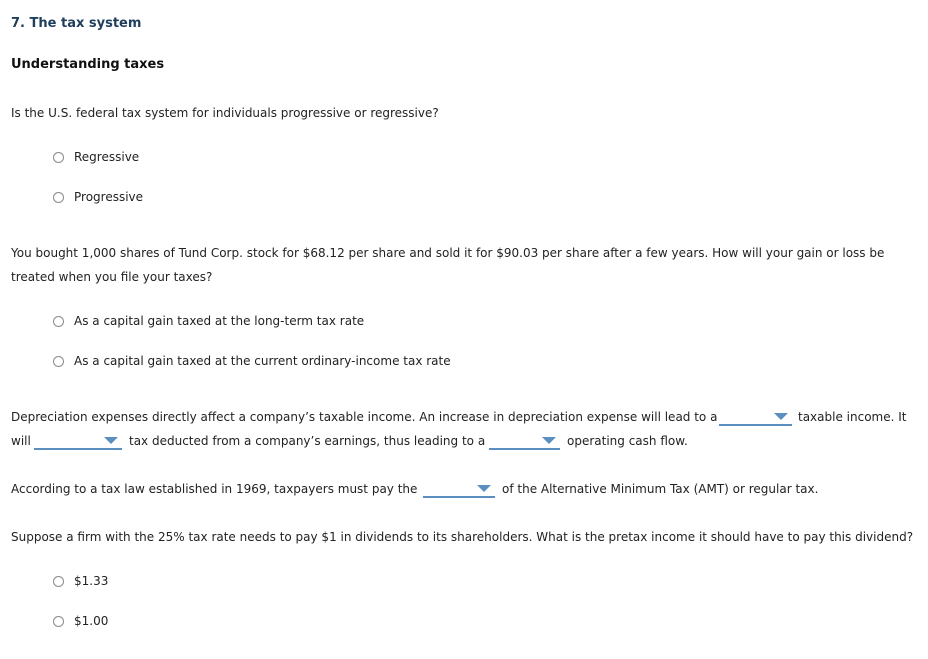  Describe the element at coordinates (21, 441) in the screenshot. I see `question-3-text-part-3: will` at that location.